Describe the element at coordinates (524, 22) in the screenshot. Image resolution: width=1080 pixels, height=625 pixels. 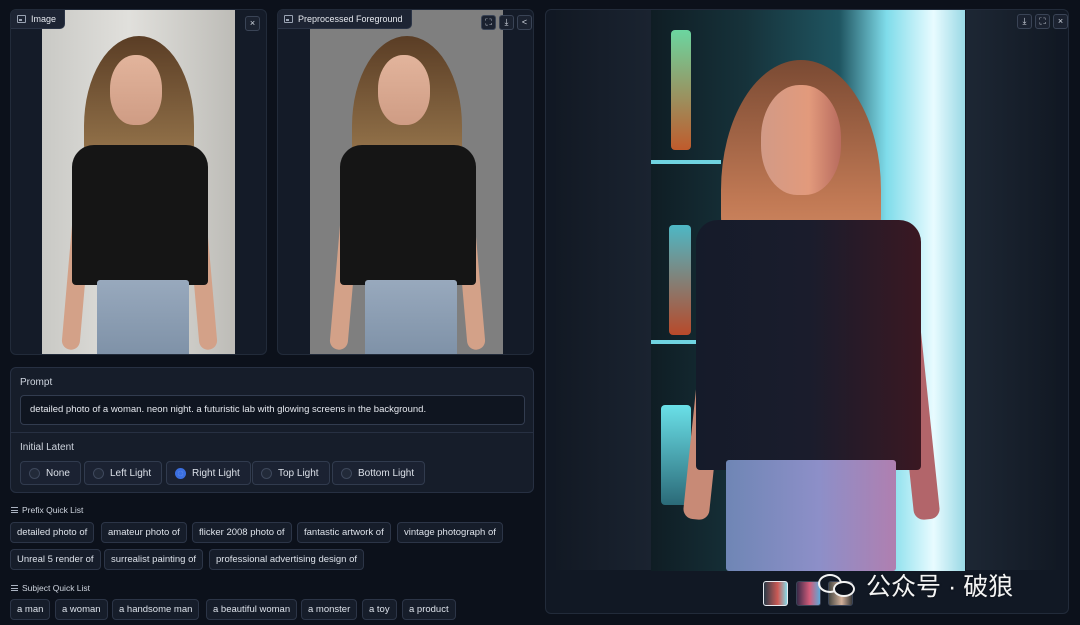
I see `share-icon: <` at that location.